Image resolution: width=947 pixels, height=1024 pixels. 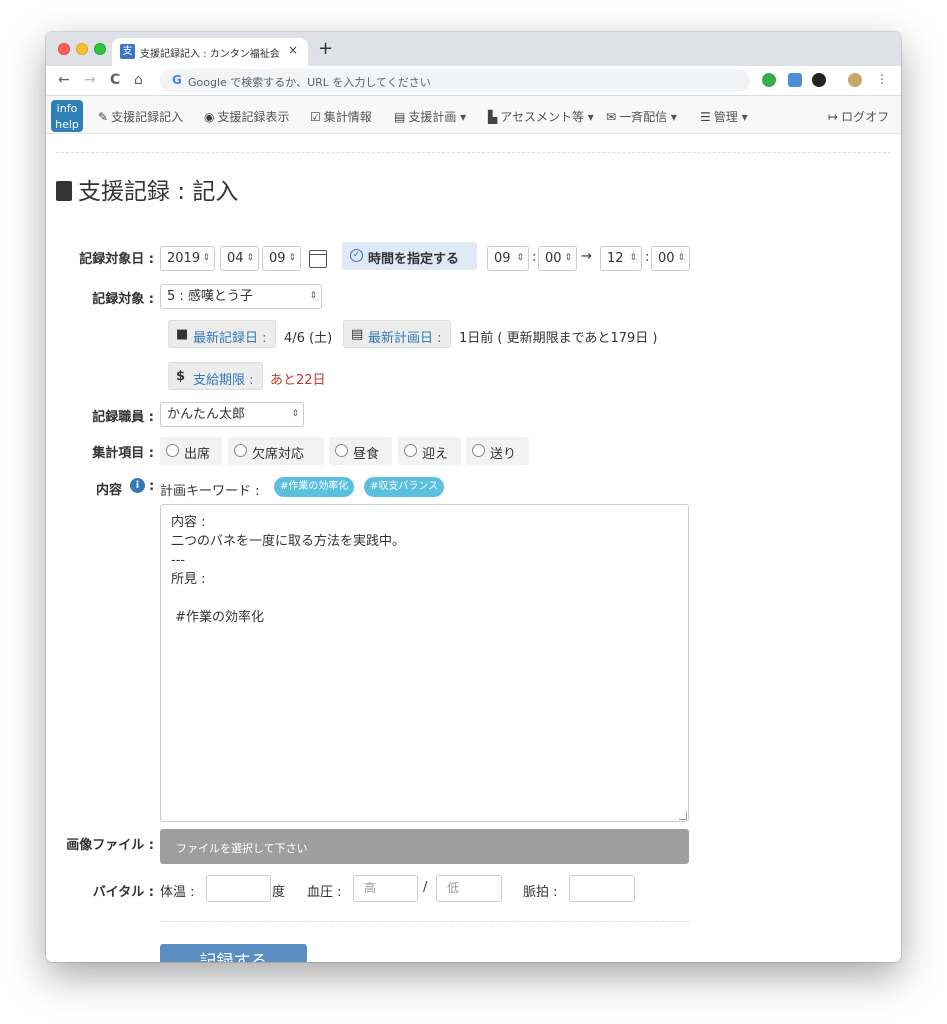 What do you see at coordinates (666, 258) in the screenshot?
I see `end-min-value: 00` at bounding box center [666, 258].